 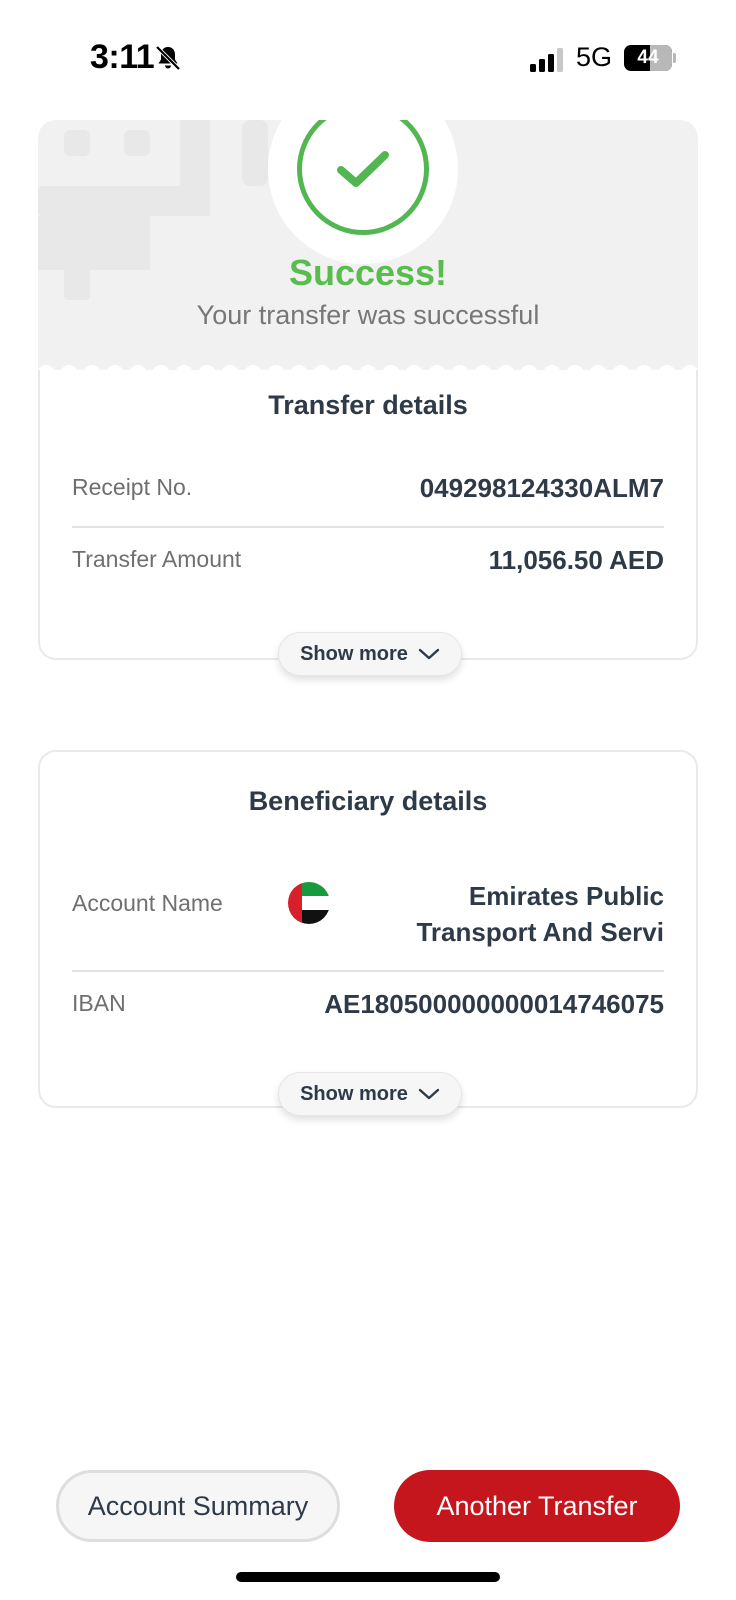 What do you see at coordinates (309, 903) in the screenshot?
I see `uae-flag-icon` at bounding box center [309, 903].